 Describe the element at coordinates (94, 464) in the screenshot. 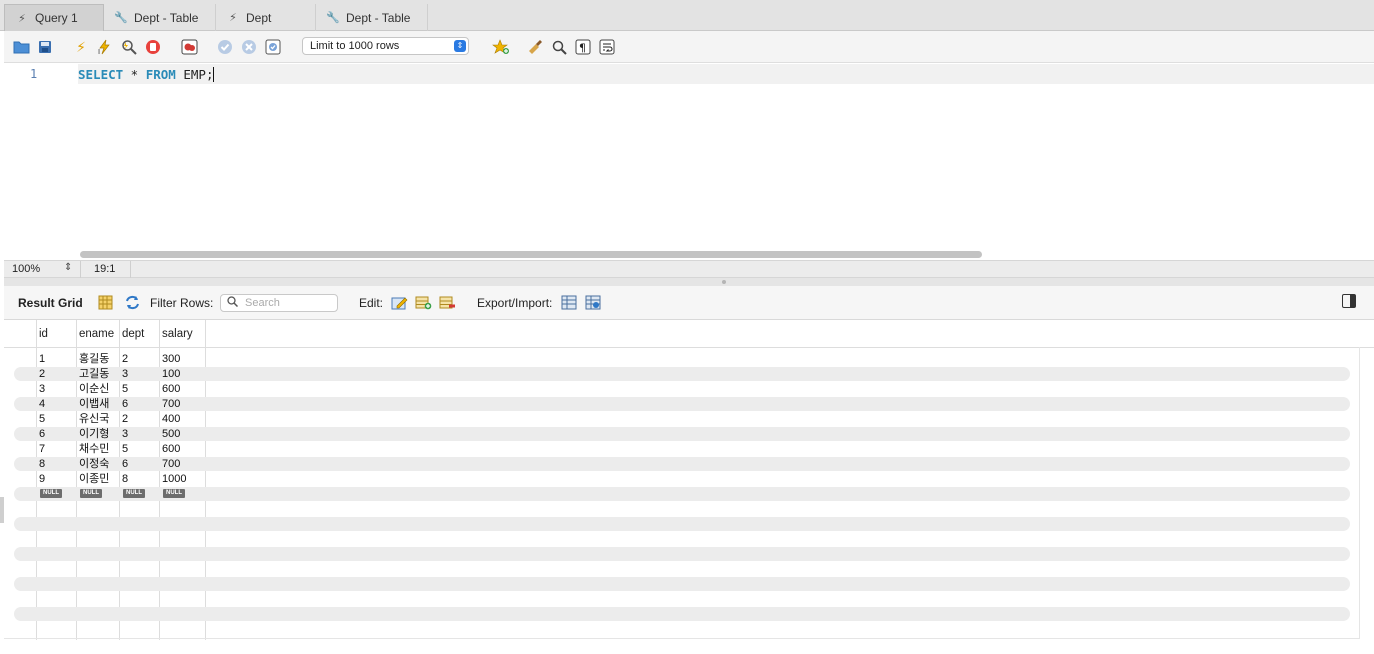

I see `cell-ename: 이정숙` at that location.